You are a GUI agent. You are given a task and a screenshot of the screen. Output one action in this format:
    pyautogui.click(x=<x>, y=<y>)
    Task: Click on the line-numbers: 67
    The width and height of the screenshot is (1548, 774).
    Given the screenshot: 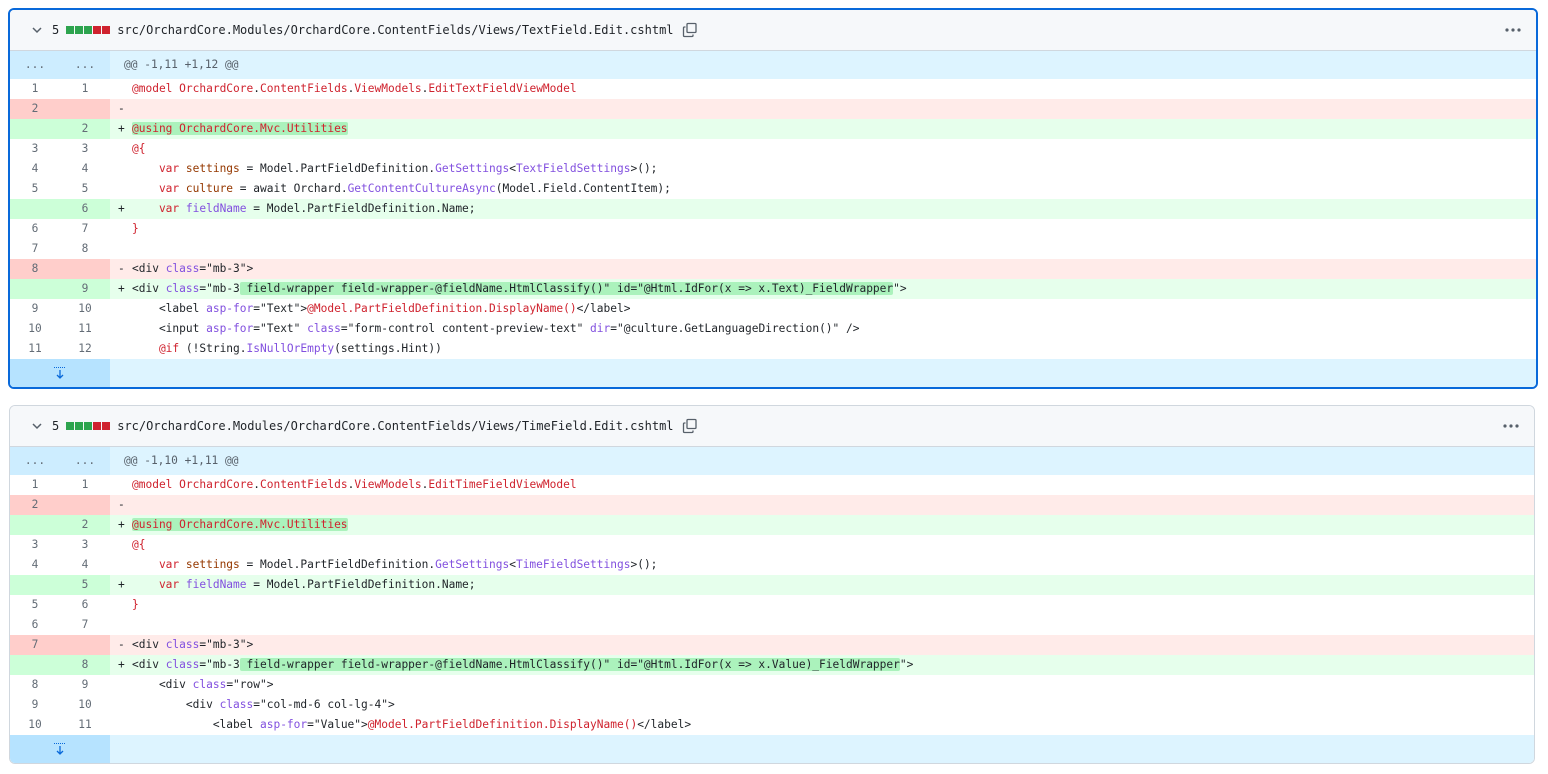 What is the action you would take?
    pyautogui.click(x=60, y=625)
    